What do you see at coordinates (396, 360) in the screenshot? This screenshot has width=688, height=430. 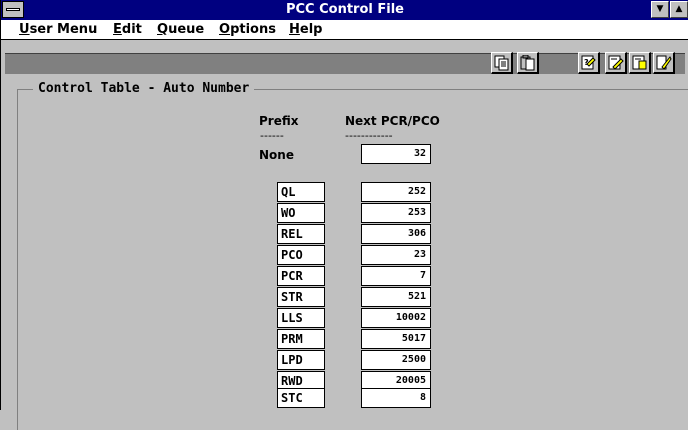 I see `next-number-field: 2500` at bounding box center [396, 360].